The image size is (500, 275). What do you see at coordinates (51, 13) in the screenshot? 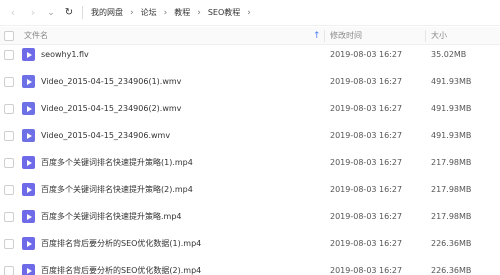
I see `dropdown-button: ⌄` at bounding box center [51, 13].